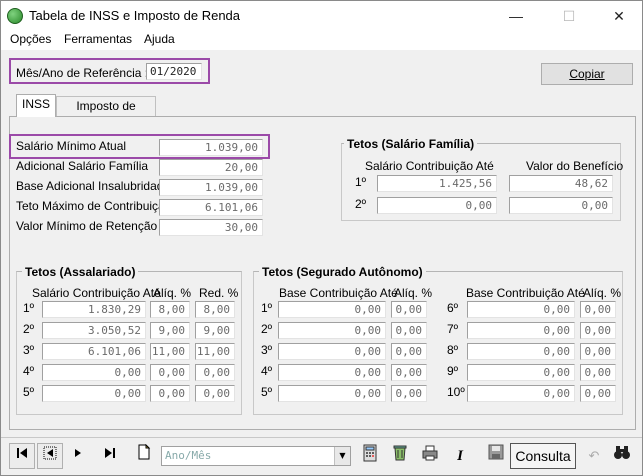 The height and width of the screenshot is (476, 643). I want to click on assalariado-reducao-input: 11,00, so click(215, 351).